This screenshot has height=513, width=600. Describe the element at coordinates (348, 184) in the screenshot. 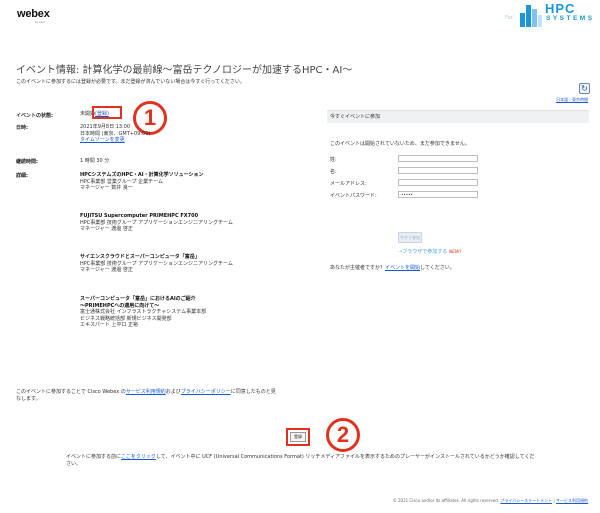

I see `email-label: メールアドレス:` at that location.